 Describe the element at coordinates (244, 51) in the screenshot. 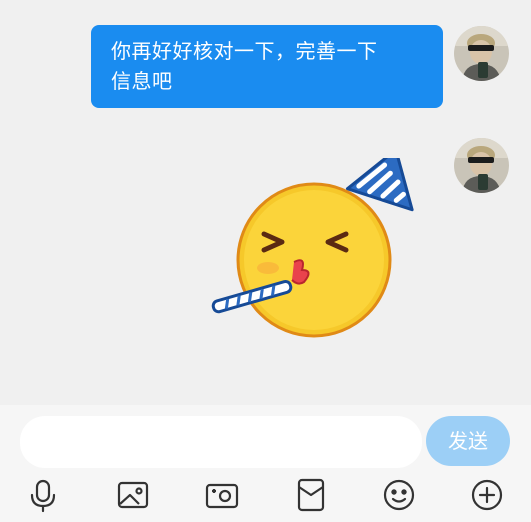

I see `message-line-1: 你再好好核对一下，完善一下` at that location.